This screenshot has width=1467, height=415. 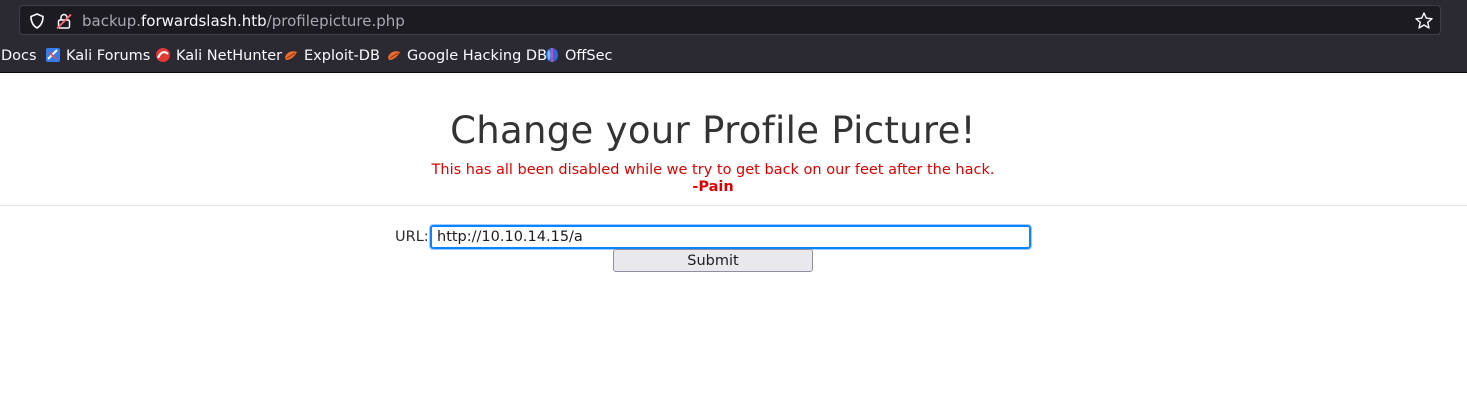 What do you see at coordinates (713, 187) in the screenshot?
I see `notice-signature: -Pain` at bounding box center [713, 187].